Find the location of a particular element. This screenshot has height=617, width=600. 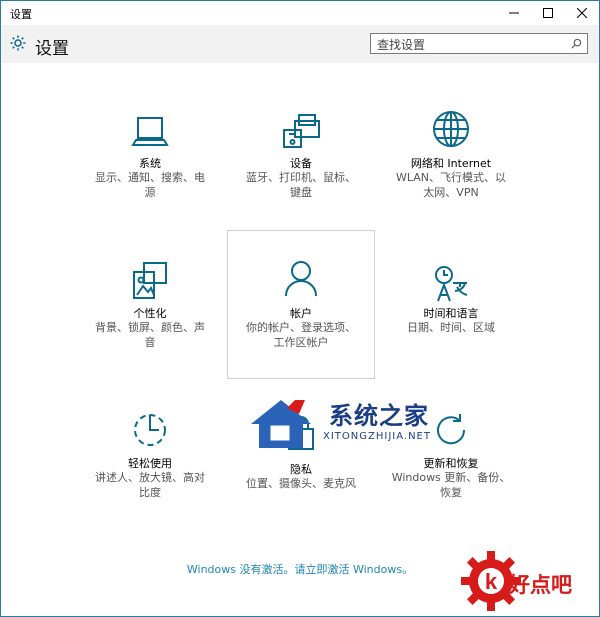

tile-desc-line-2: 恢复 is located at coordinates (451, 492).